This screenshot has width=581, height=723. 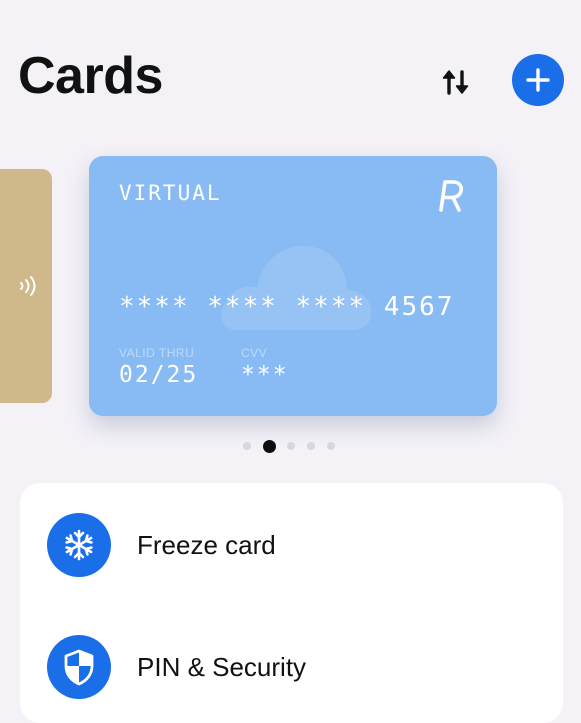 What do you see at coordinates (269, 446) in the screenshot?
I see `pagination-dot-active` at bounding box center [269, 446].